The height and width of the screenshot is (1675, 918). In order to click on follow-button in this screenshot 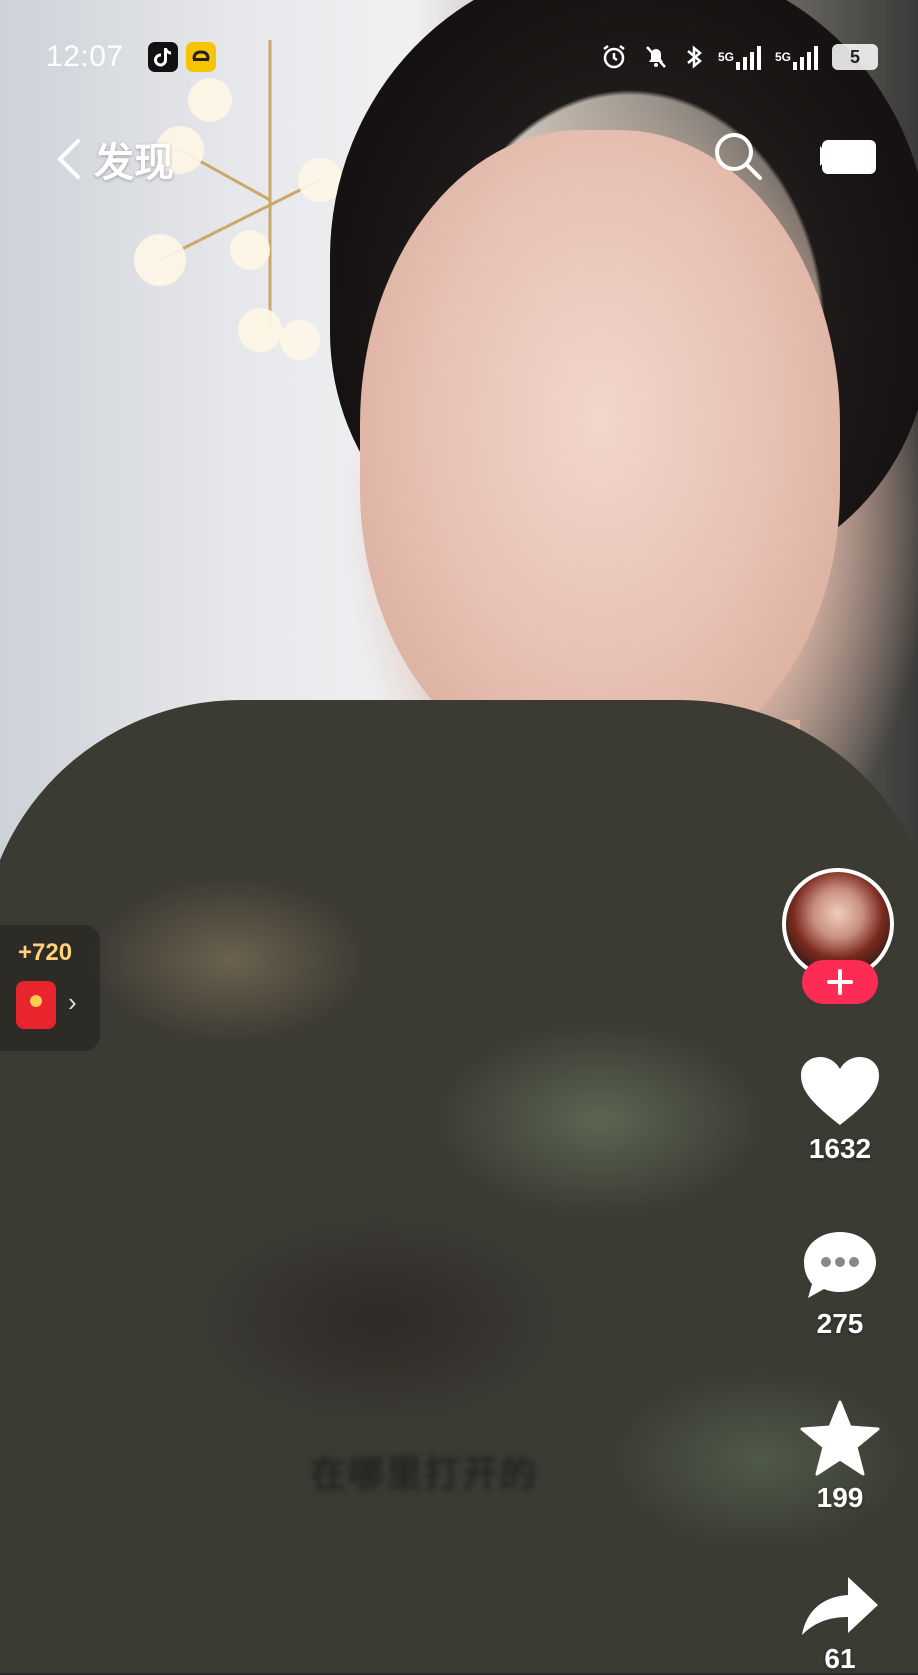, I will do `click(840, 982)`.